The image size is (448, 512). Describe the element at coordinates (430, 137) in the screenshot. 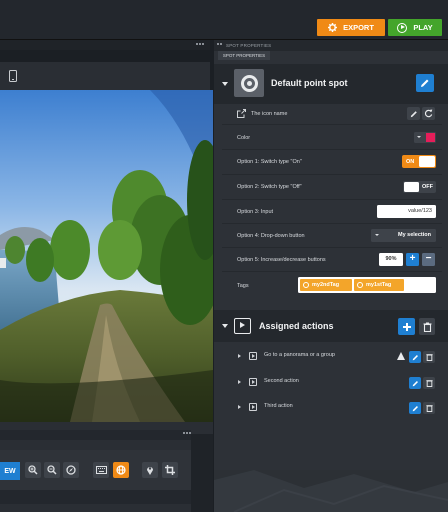

I see `color-swatch` at that location.